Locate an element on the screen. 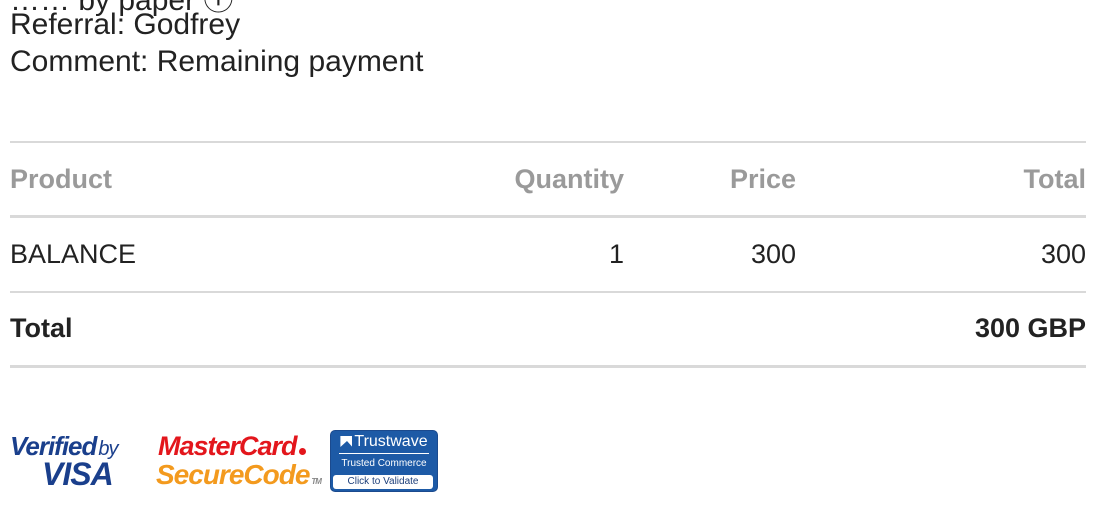  referral-line: Referral: Godfrey is located at coordinates (125, 24).